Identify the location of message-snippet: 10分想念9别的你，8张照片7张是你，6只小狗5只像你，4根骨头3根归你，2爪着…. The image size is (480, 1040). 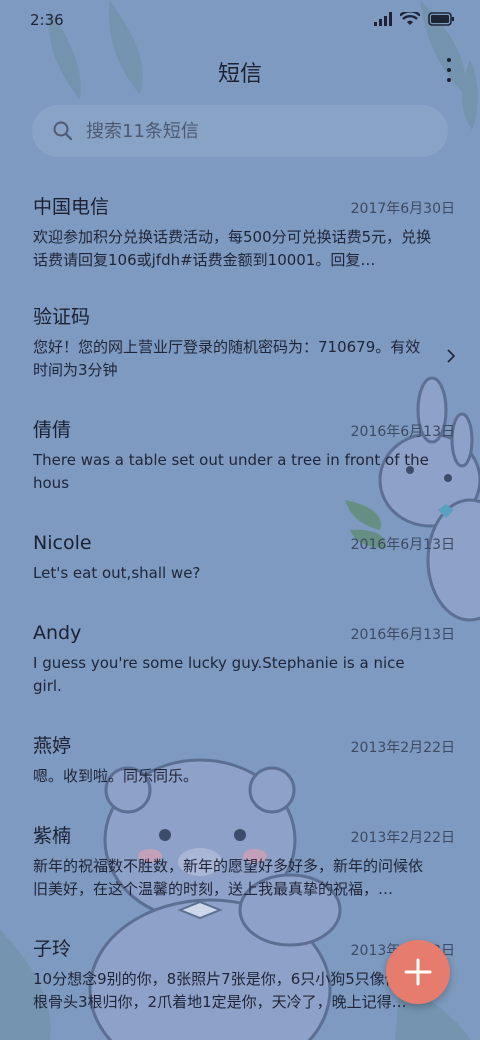
(229, 990).